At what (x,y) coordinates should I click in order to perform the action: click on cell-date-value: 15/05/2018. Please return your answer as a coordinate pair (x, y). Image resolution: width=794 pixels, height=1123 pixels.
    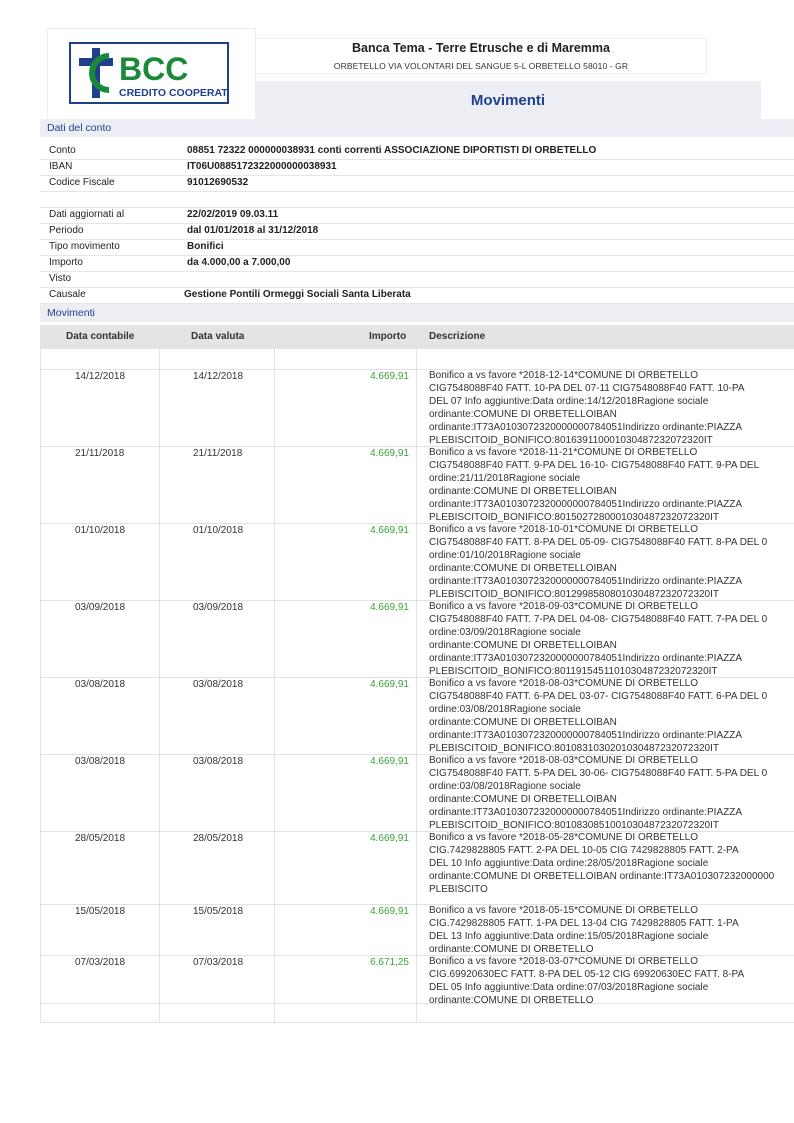
    Looking at the image, I should click on (218, 911).